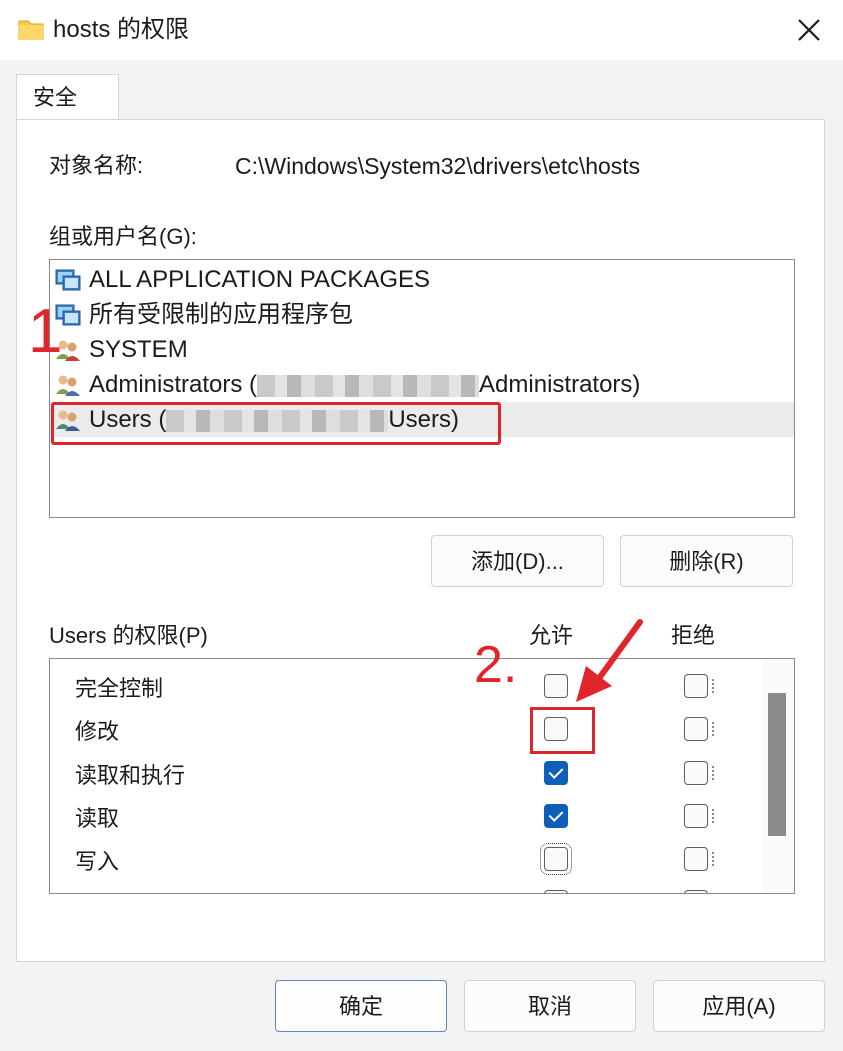  What do you see at coordinates (31, 30) in the screenshot?
I see `folder-icon` at bounding box center [31, 30].